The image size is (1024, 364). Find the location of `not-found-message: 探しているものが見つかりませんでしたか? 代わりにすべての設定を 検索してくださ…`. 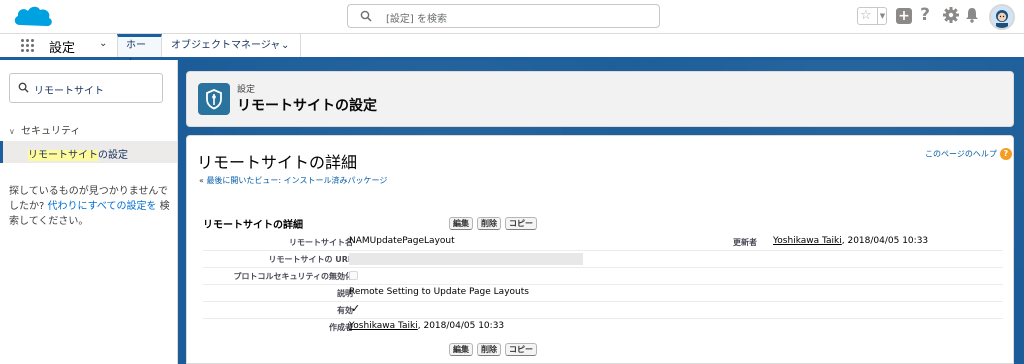

not-found-message: 探しているものが見つかりませんでしたか? 代わりにすべての設定を 検索してくださ… is located at coordinates (91, 206).